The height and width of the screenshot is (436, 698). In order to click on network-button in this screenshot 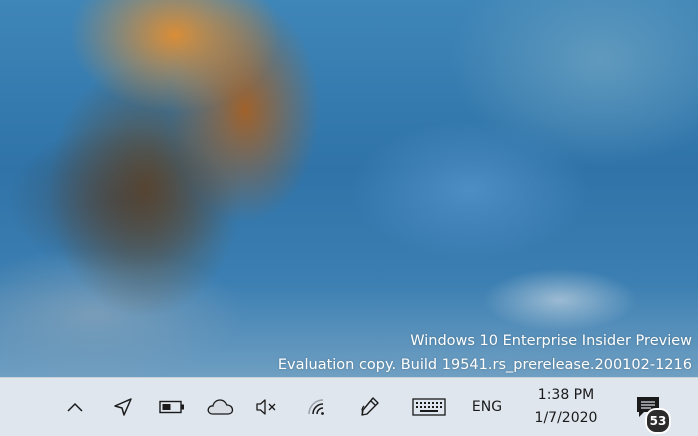, I will do `click(317, 407)`.